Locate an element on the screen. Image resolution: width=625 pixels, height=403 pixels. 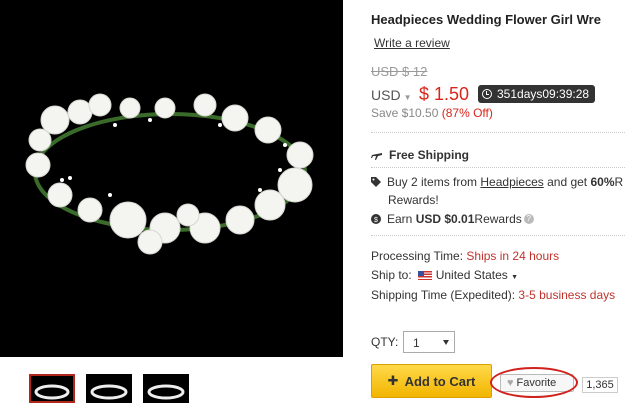
shipping-time-value: 3-5 business days is located at coordinates (567, 295).